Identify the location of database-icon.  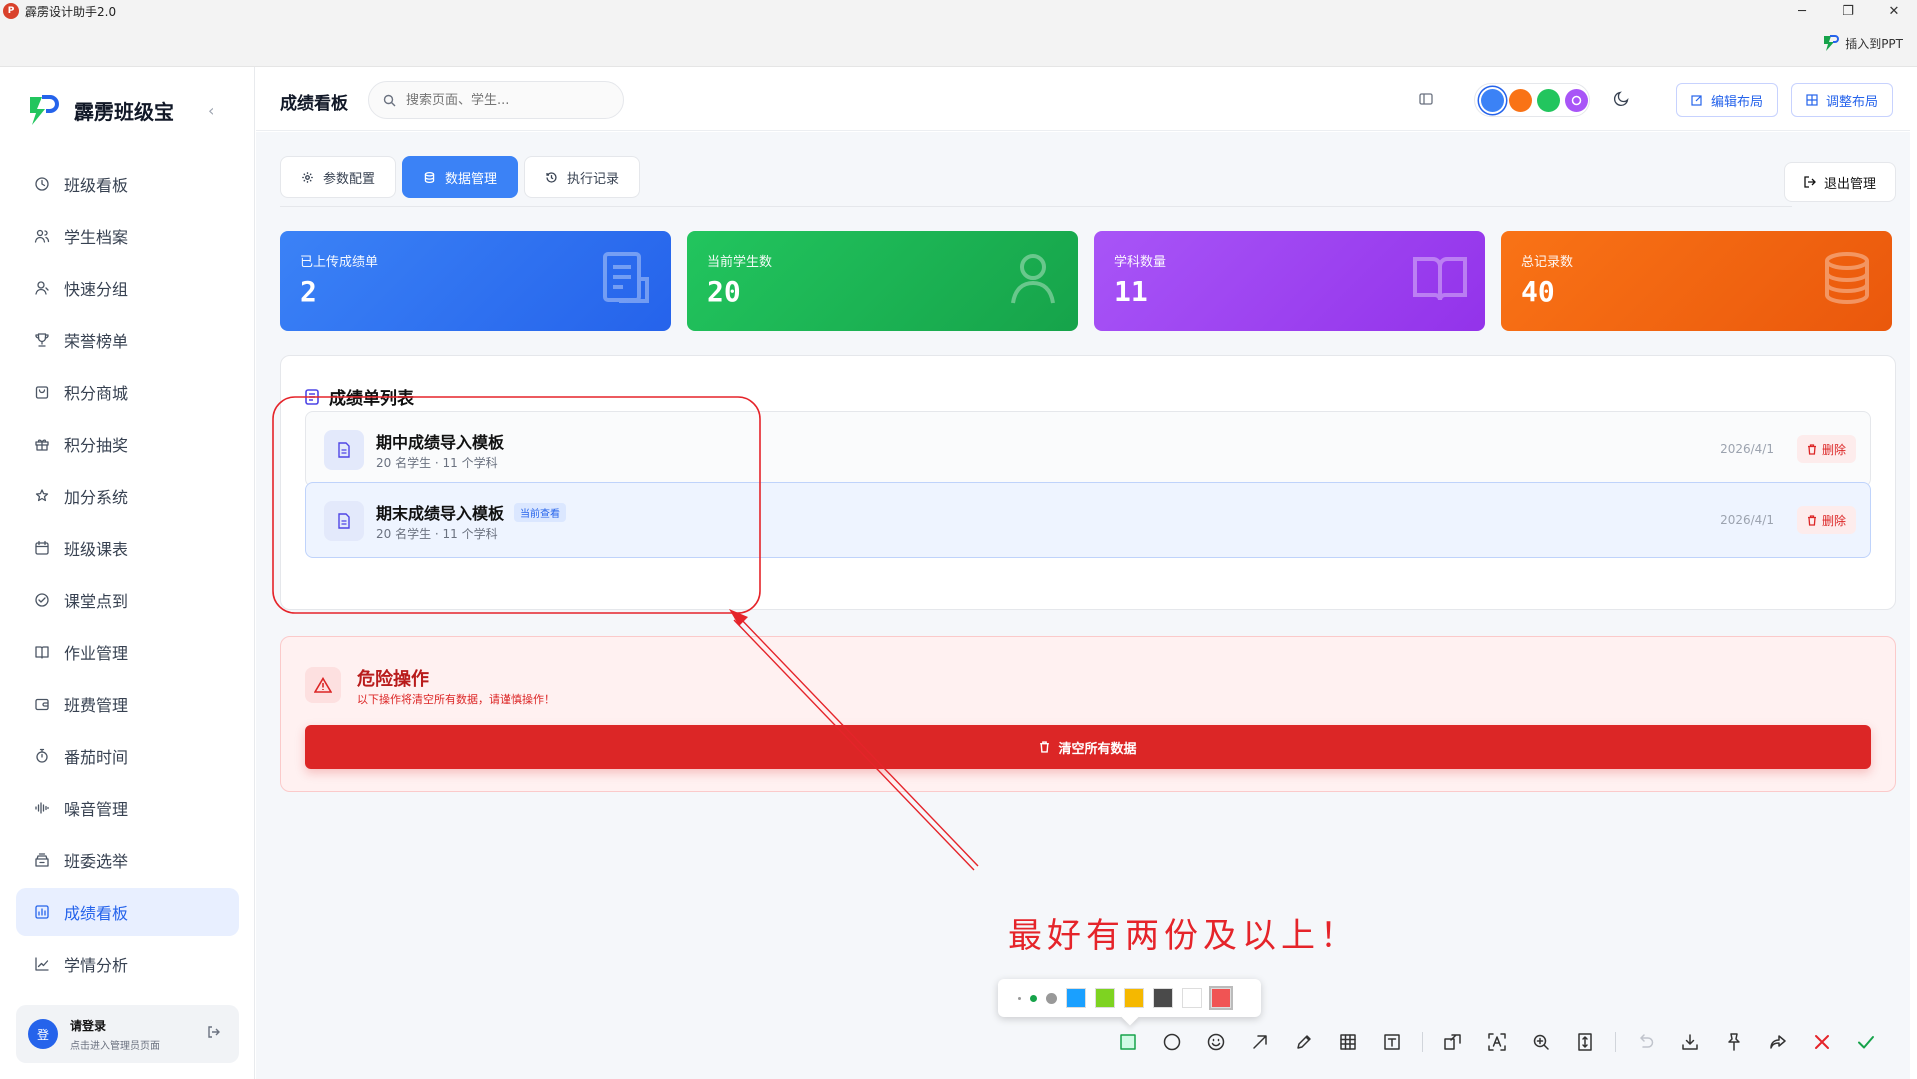
(1847, 278).